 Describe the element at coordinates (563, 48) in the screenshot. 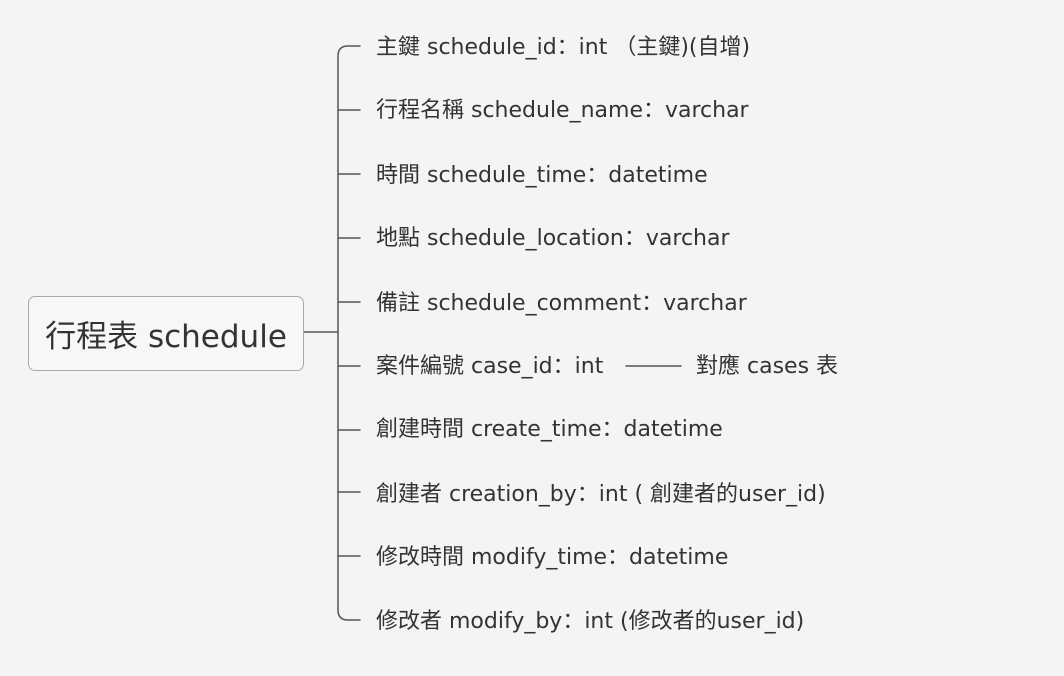

I see `field-schedule-id: 主鍵 schedule_id：int （主鍵)(自增)` at that location.